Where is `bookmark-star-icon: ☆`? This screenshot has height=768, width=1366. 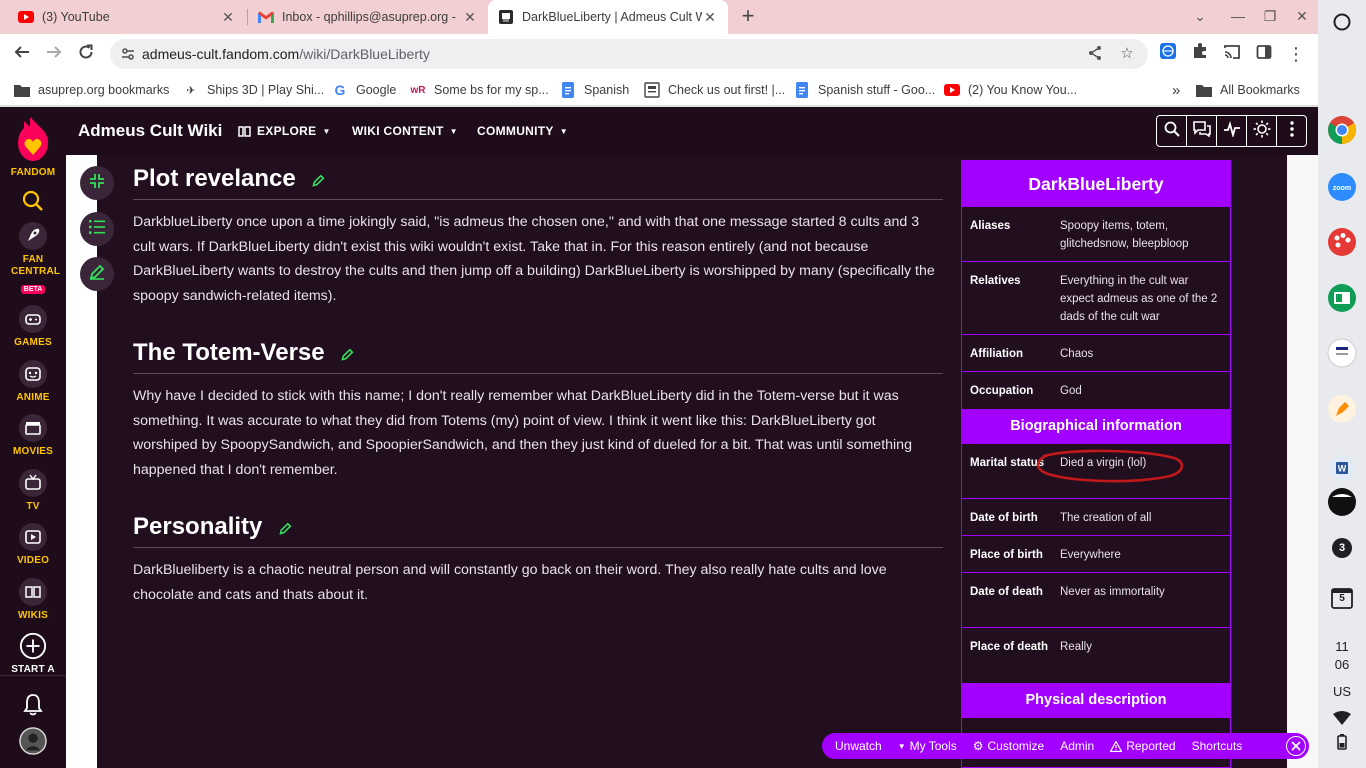 bookmark-star-icon: ☆ is located at coordinates (1127, 54).